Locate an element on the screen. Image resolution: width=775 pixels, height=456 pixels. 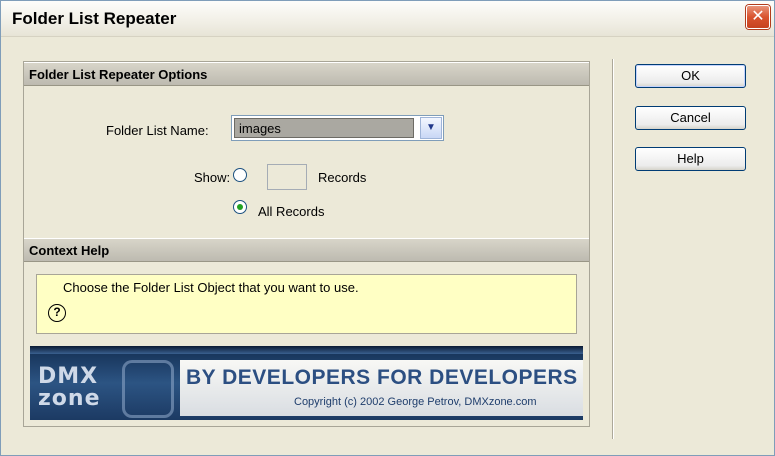
folder-list-name-value: images is located at coordinates (324, 128).